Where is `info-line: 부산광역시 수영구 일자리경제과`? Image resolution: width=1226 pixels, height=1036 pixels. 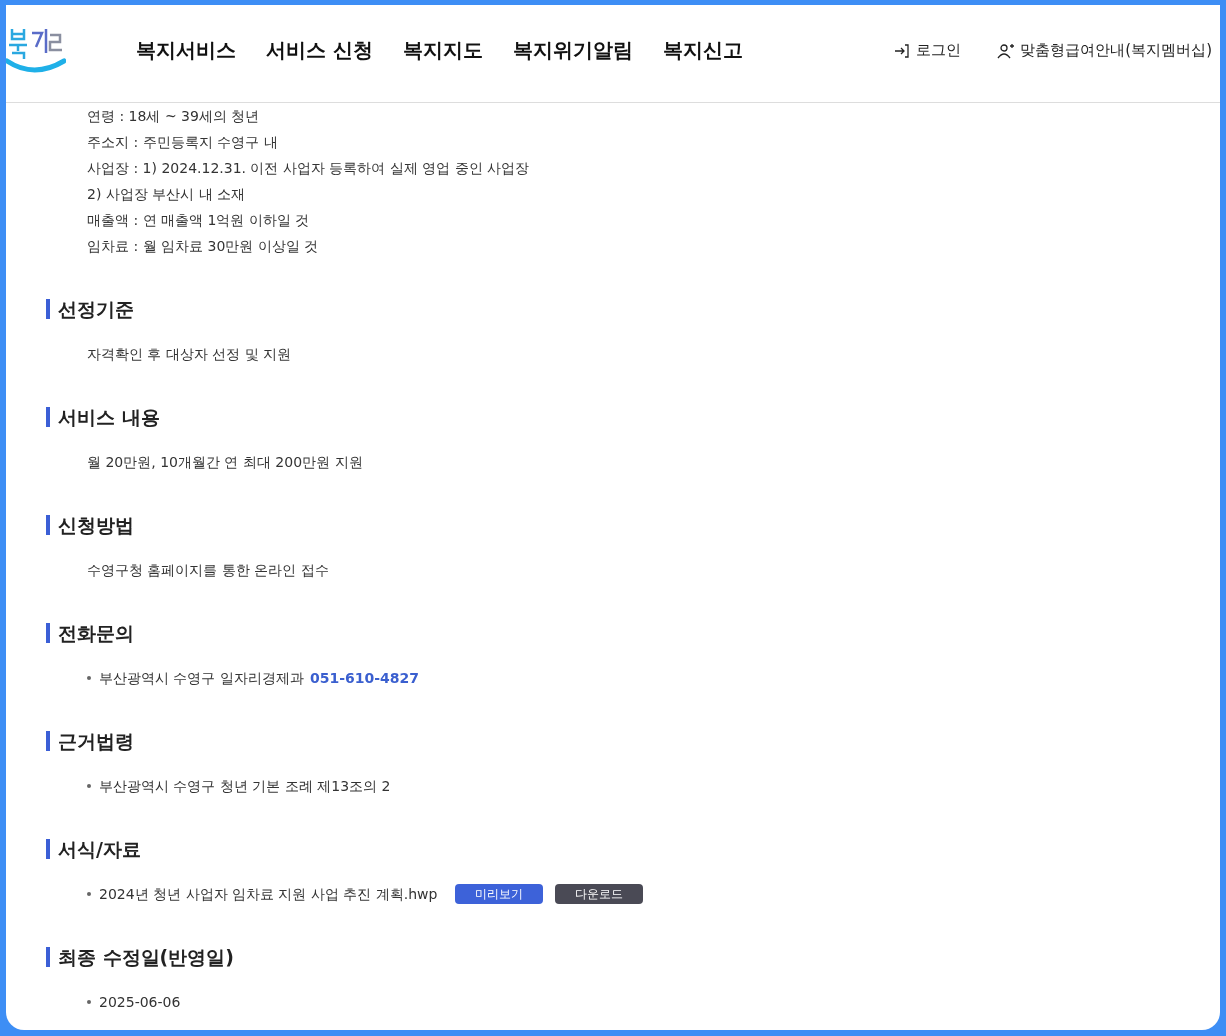 info-line: 부산광역시 수영구 일자리경제과 is located at coordinates (201, 678).